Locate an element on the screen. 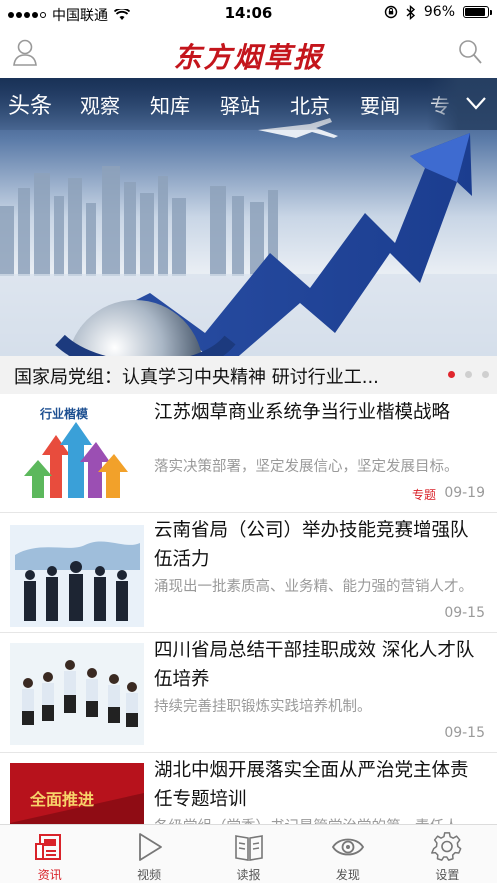 The width and height of the screenshot is (497, 883). nav-news: 资讯 is located at coordinates (49, 854).